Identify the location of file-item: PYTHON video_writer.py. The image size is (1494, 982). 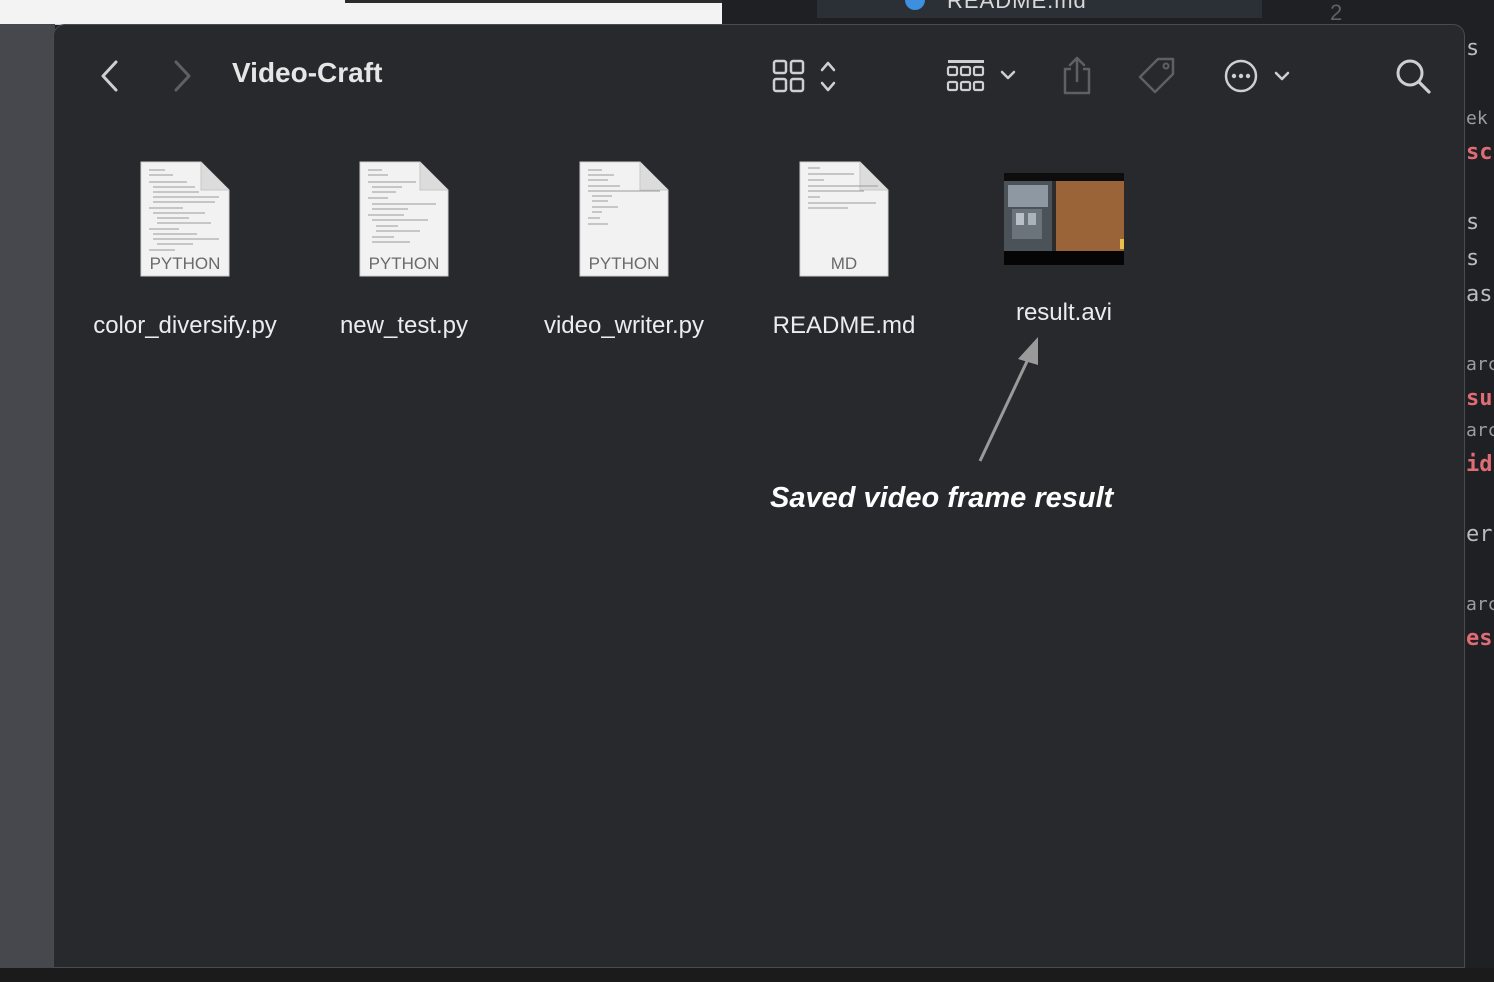
(624, 250).